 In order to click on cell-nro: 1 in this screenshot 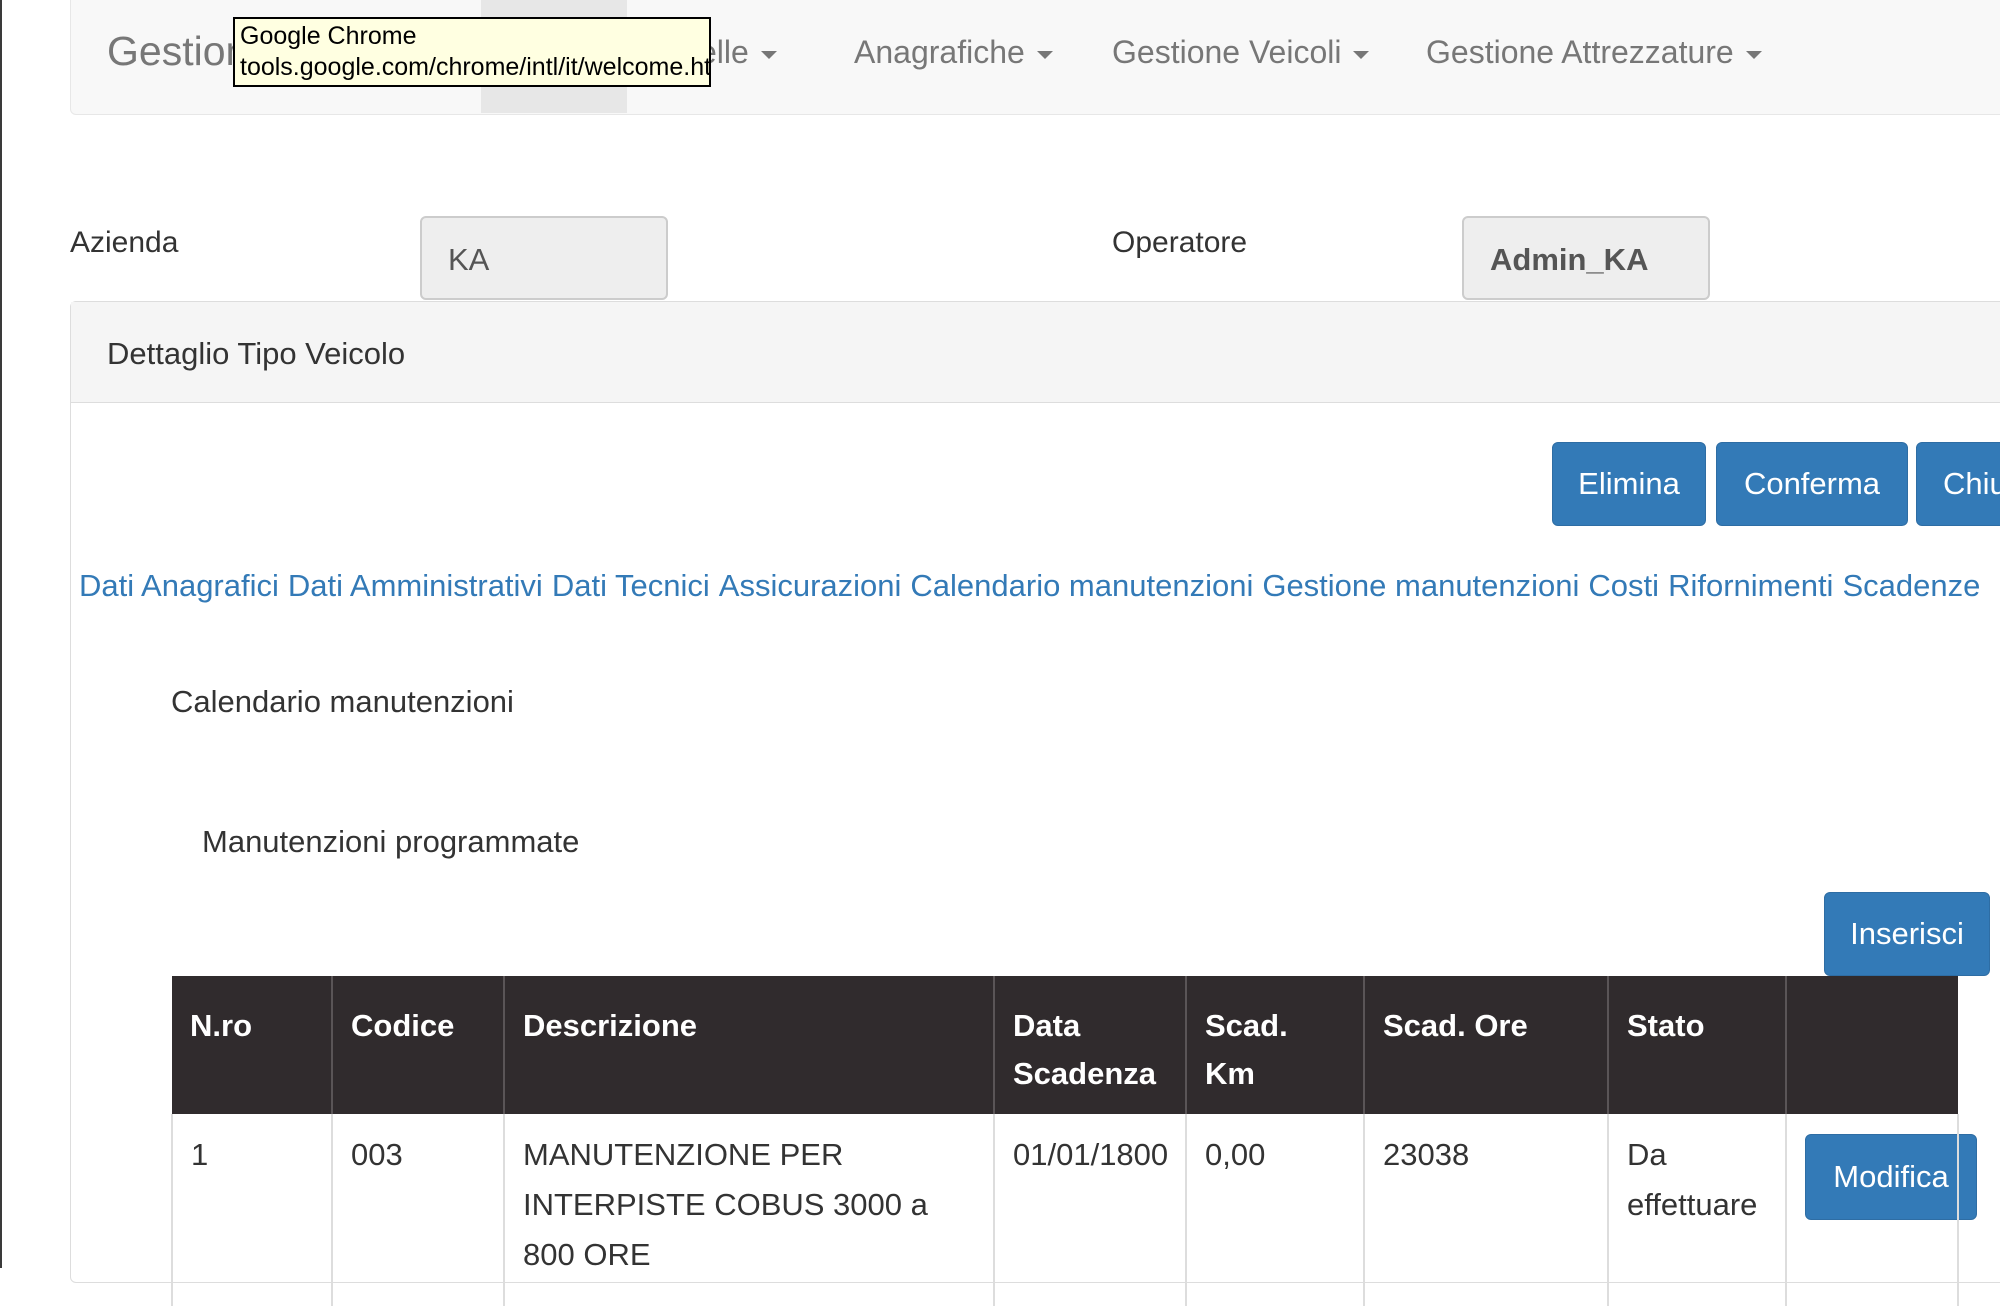, I will do `click(252, 1210)`.